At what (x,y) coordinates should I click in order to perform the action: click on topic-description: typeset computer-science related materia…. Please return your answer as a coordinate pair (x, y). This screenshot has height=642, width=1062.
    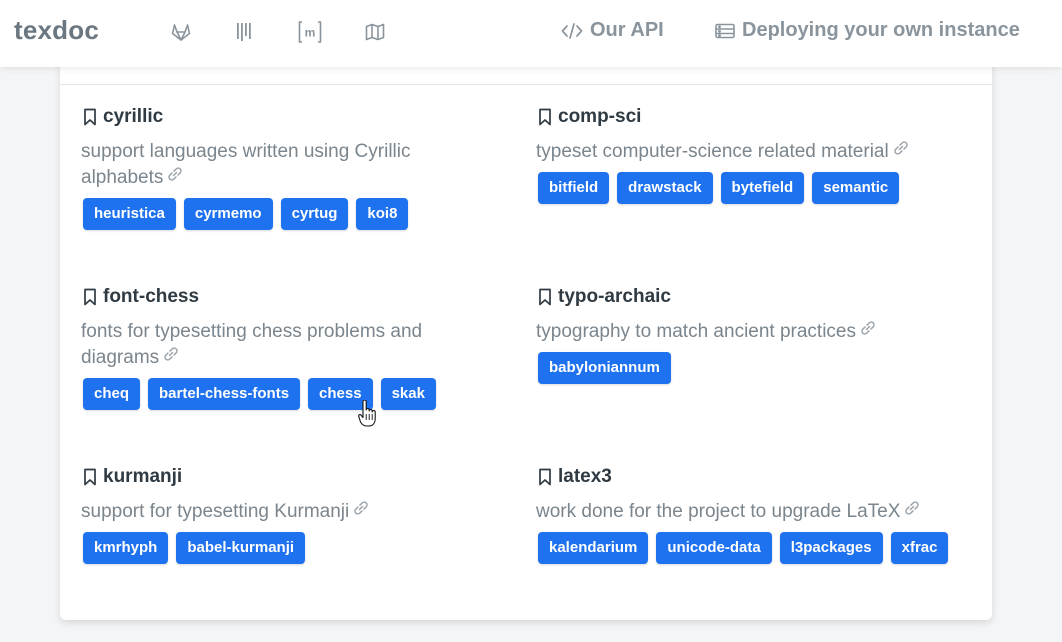
    Looking at the image, I should click on (751, 152).